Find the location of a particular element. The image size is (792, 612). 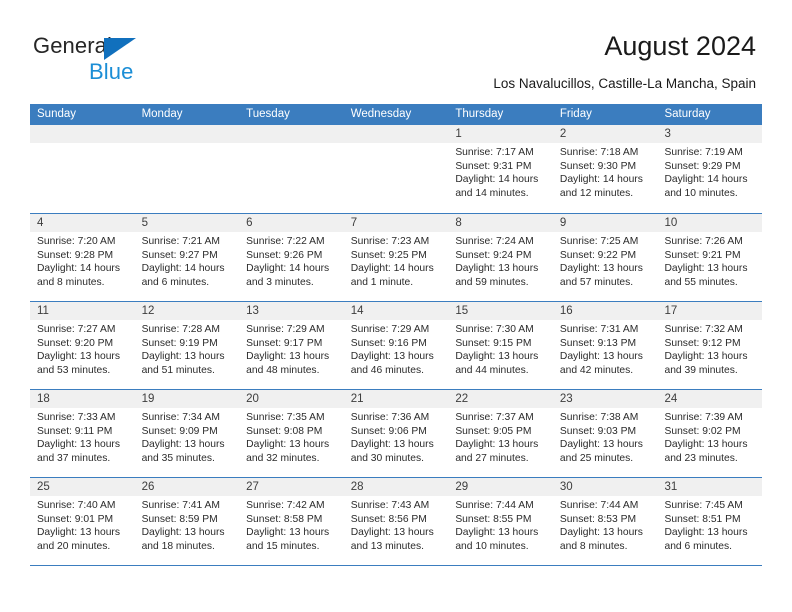

general-blue-logo: General Blue is located at coordinates (143, 59).